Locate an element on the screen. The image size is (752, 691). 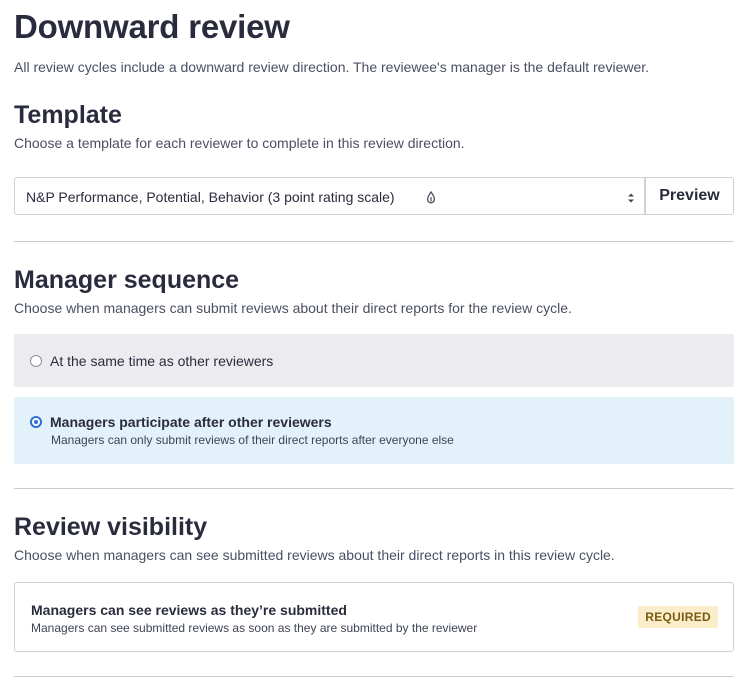
radio-unselected is located at coordinates (36, 361).